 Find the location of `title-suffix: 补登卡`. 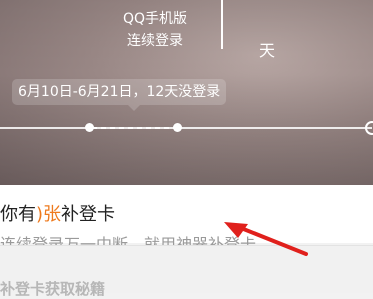

title-suffix: 补登卡 is located at coordinates (88, 214).